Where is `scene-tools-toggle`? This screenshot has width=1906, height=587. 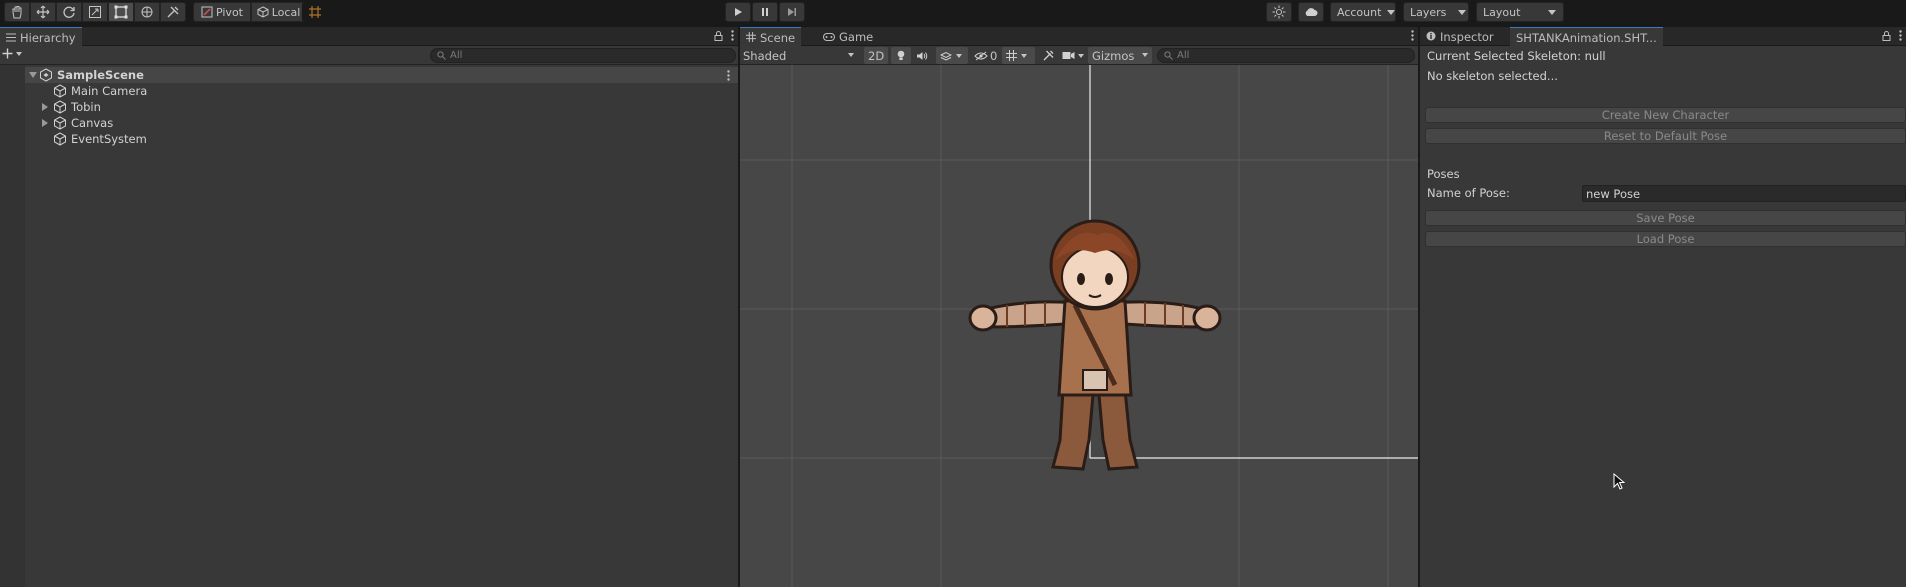 scene-tools-toggle is located at coordinates (1048, 55).